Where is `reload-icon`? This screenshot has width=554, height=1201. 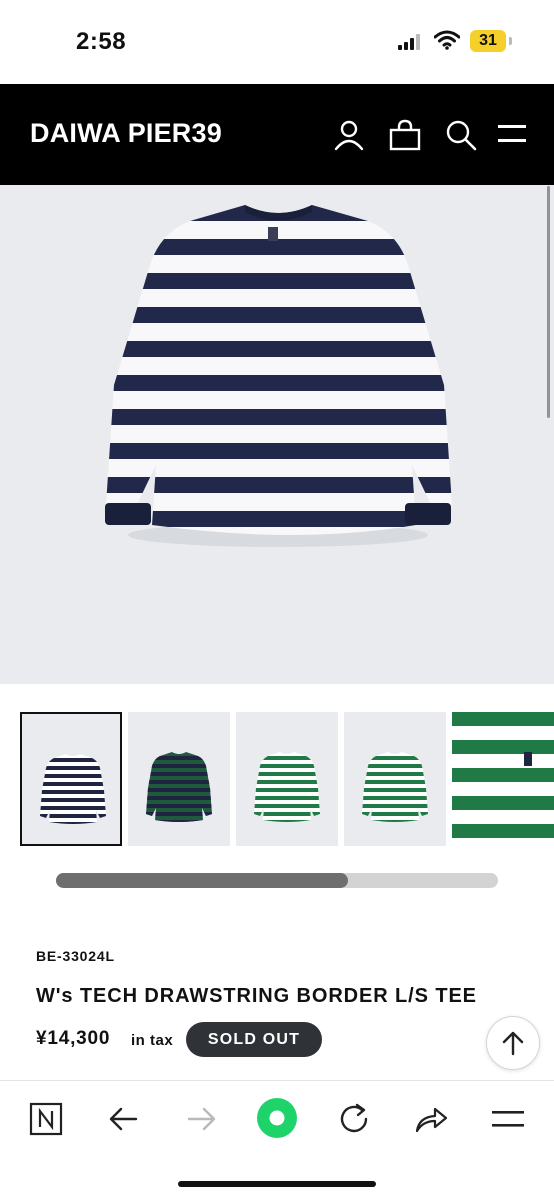 reload-icon is located at coordinates (354, 1119).